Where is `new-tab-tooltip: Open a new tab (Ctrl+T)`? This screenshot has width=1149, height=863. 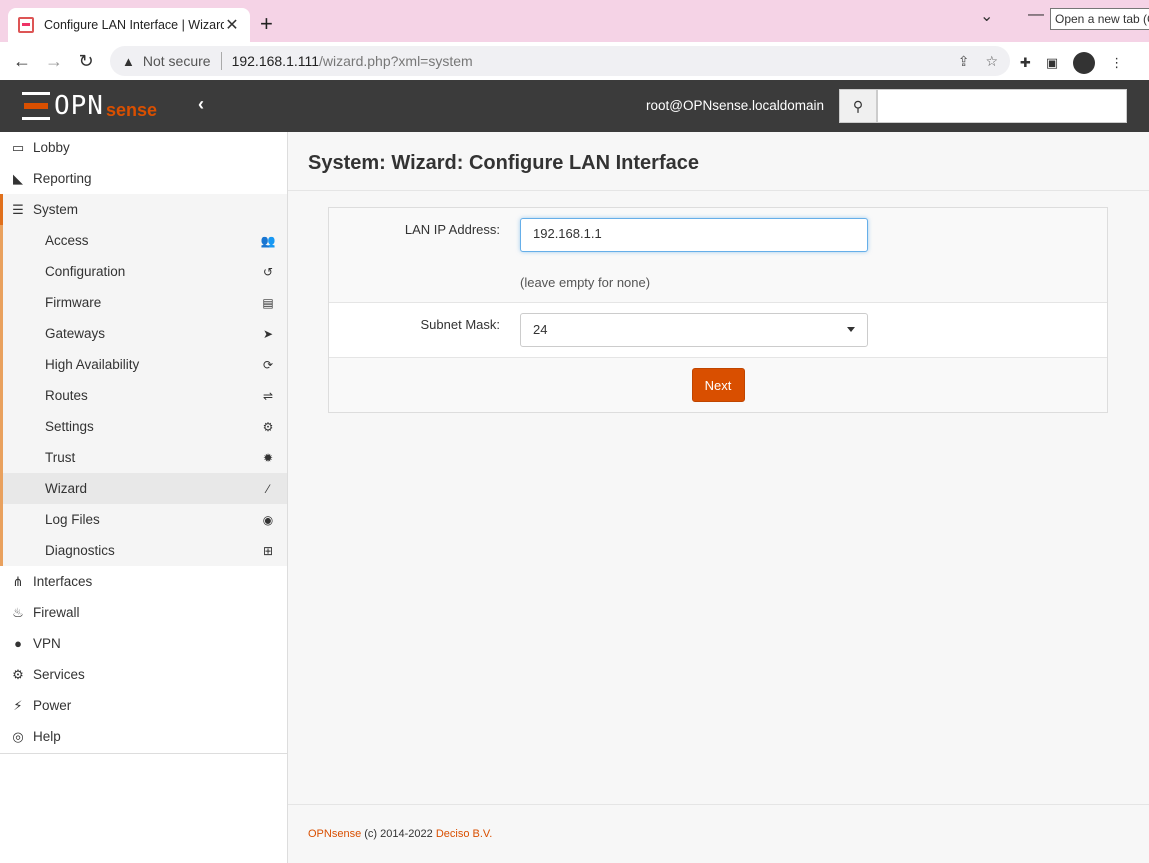 new-tab-tooltip: Open a new tab (Ctrl+T) is located at coordinates (1099, 19).